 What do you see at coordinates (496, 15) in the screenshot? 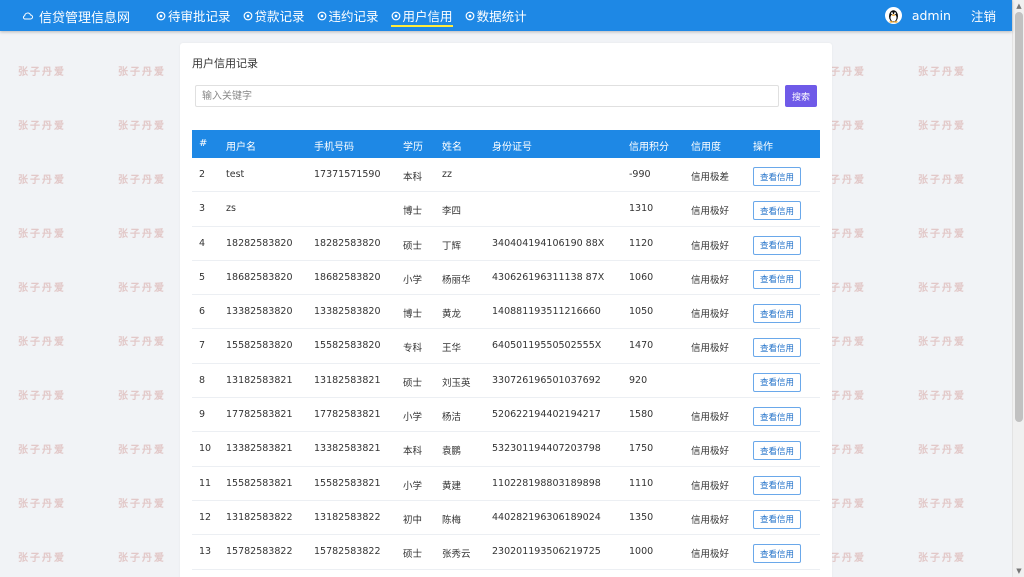
I see `nav-statistics: 数据统计` at bounding box center [496, 15].